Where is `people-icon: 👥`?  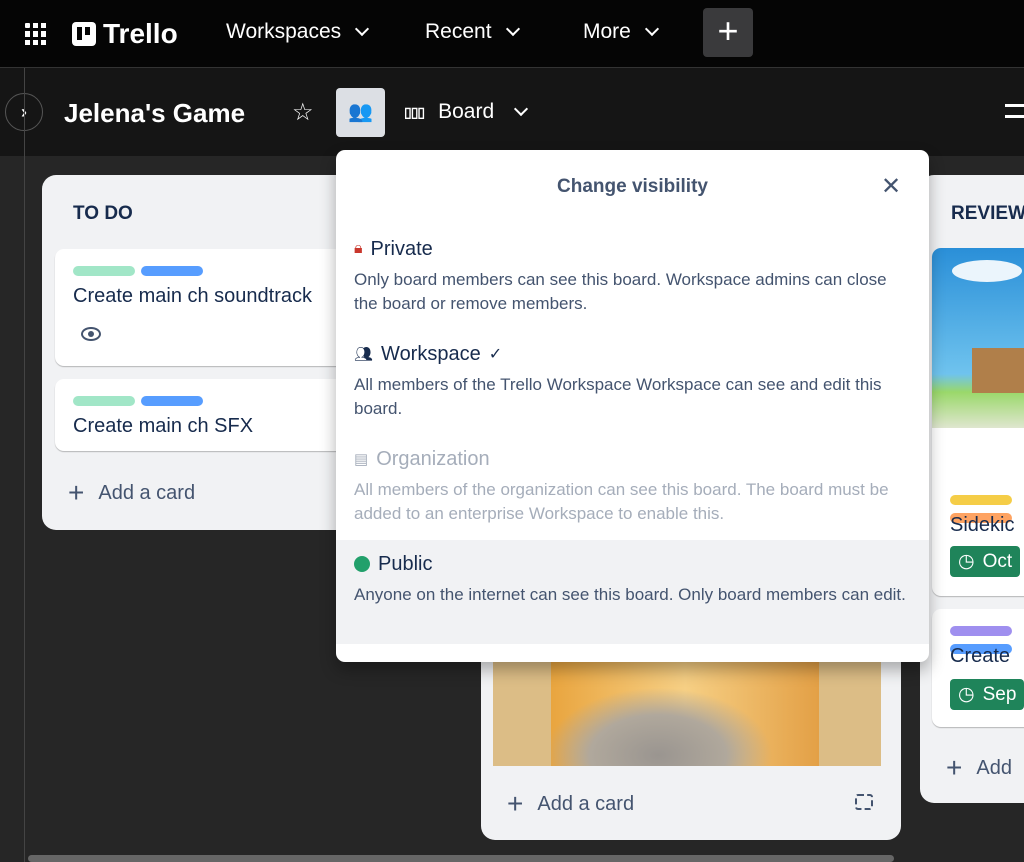
people-icon: 👥 is located at coordinates (360, 112).